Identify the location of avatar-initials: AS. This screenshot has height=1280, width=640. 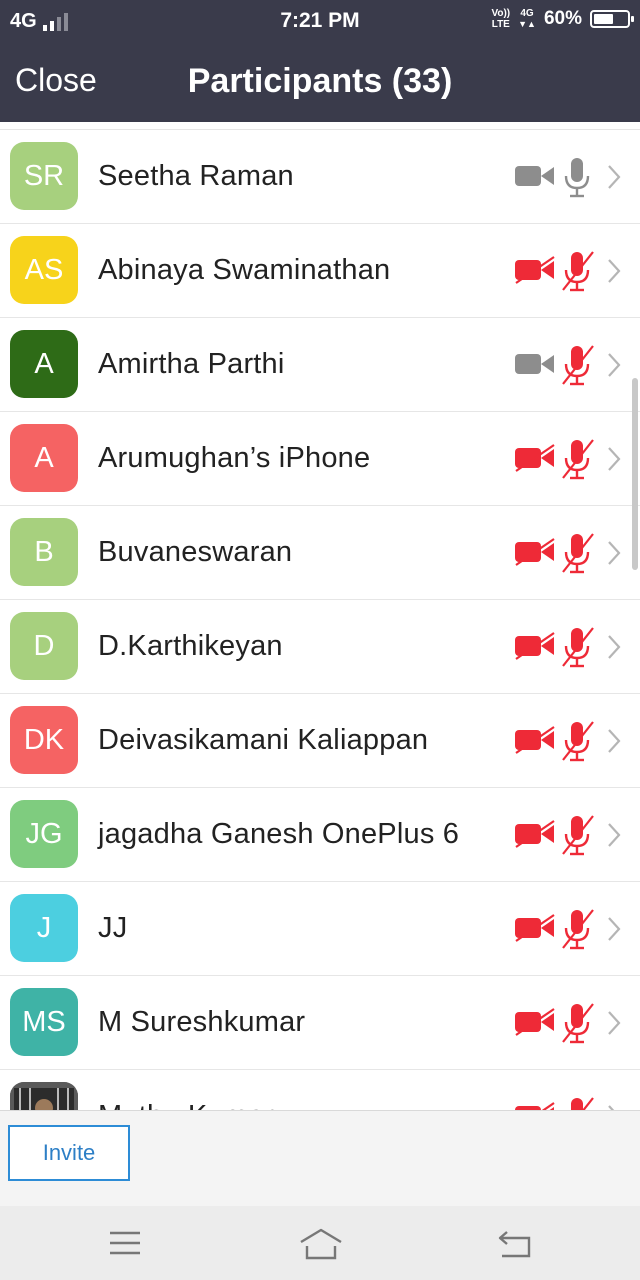
(44, 269).